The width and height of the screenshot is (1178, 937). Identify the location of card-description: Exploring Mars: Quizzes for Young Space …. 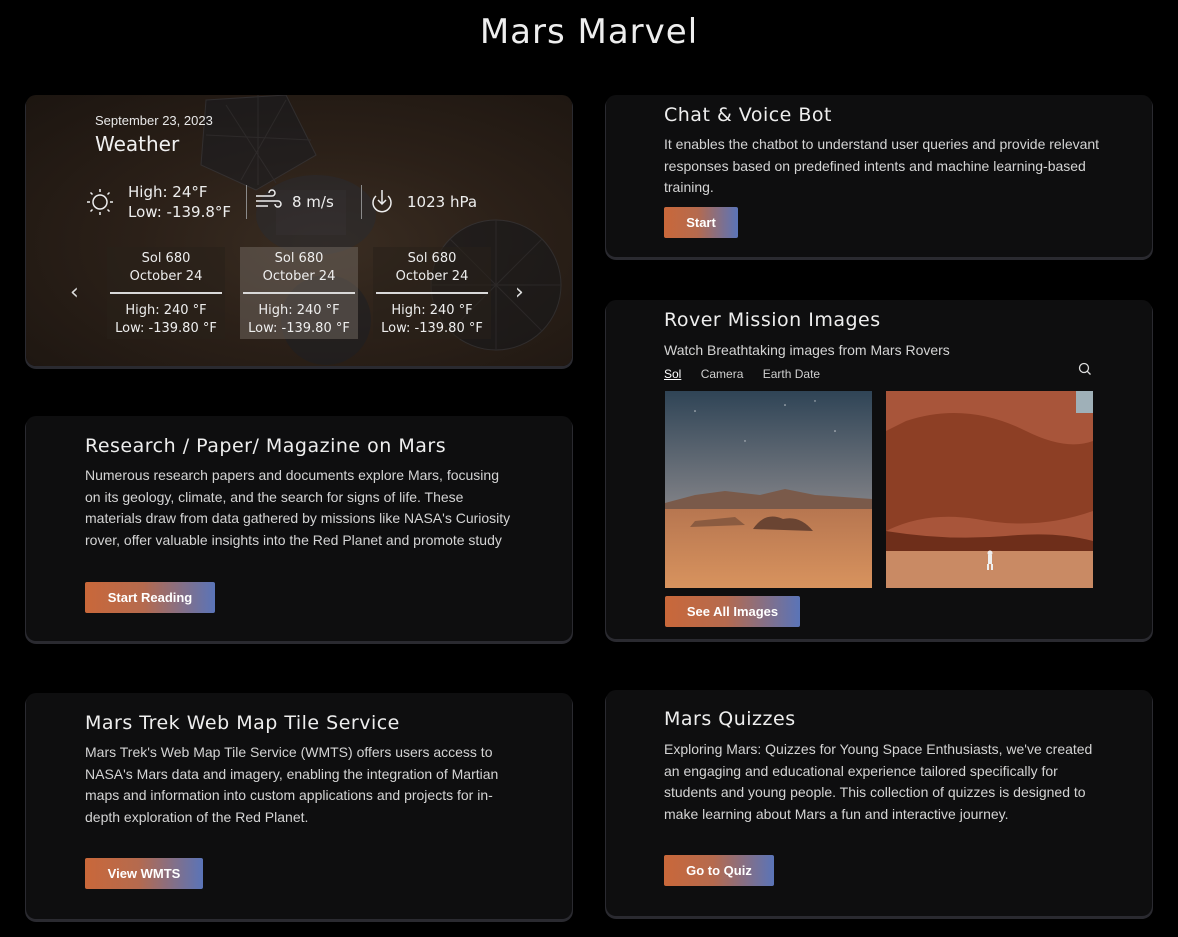
(878, 781).